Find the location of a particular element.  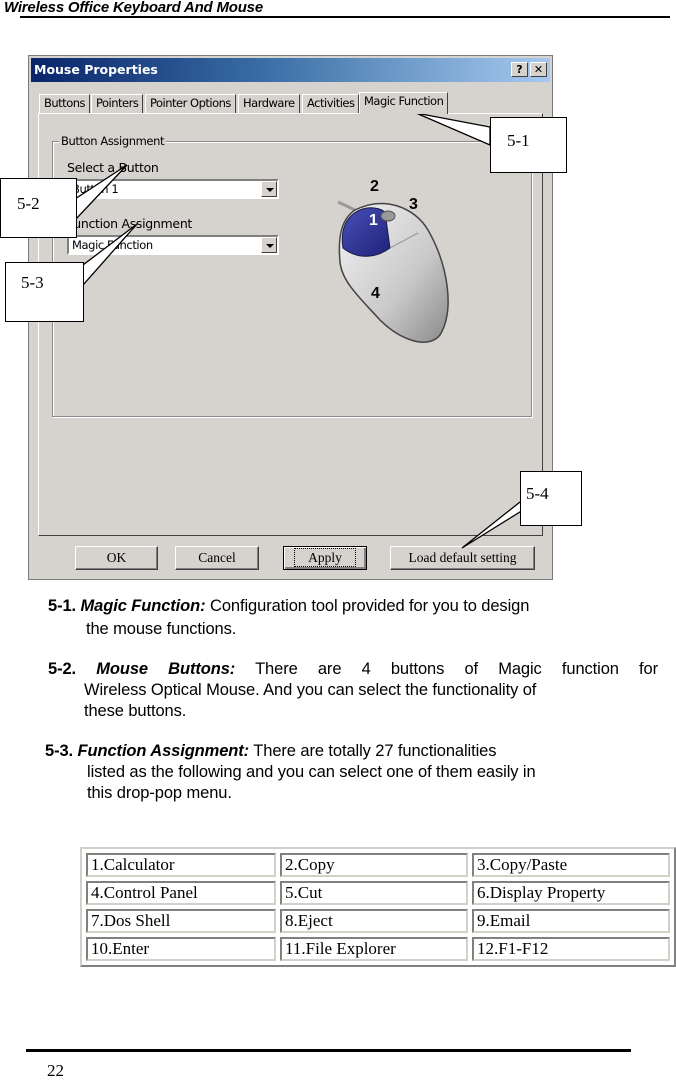

cancel-button: Cancel is located at coordinates (217, 558).